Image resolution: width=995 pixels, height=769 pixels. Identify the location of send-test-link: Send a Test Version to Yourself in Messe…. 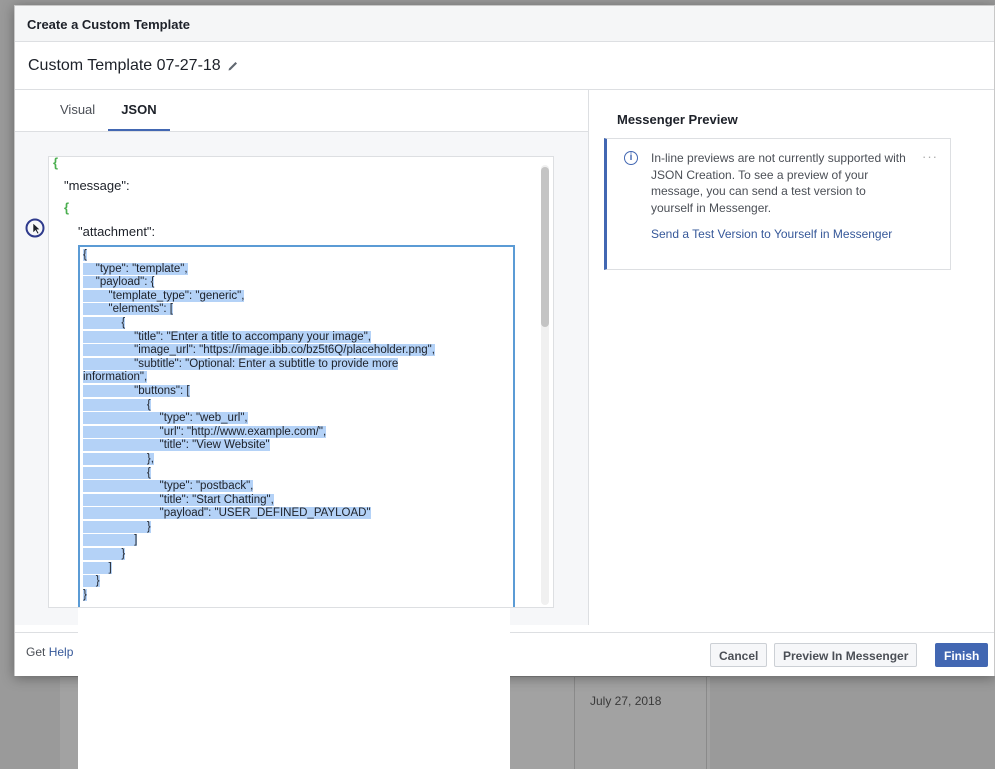
(781, 234).